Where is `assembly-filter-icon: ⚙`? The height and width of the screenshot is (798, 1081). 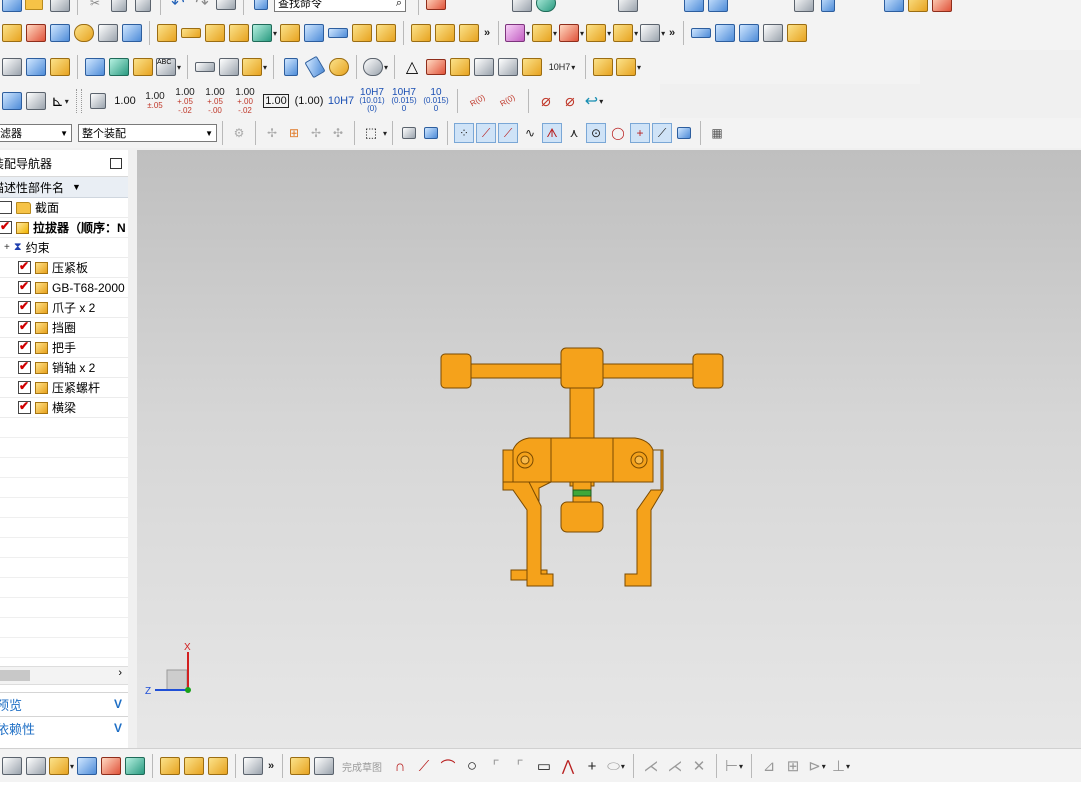 assembly-filter-icon: ⚙ is located at coordinates (239, 133).